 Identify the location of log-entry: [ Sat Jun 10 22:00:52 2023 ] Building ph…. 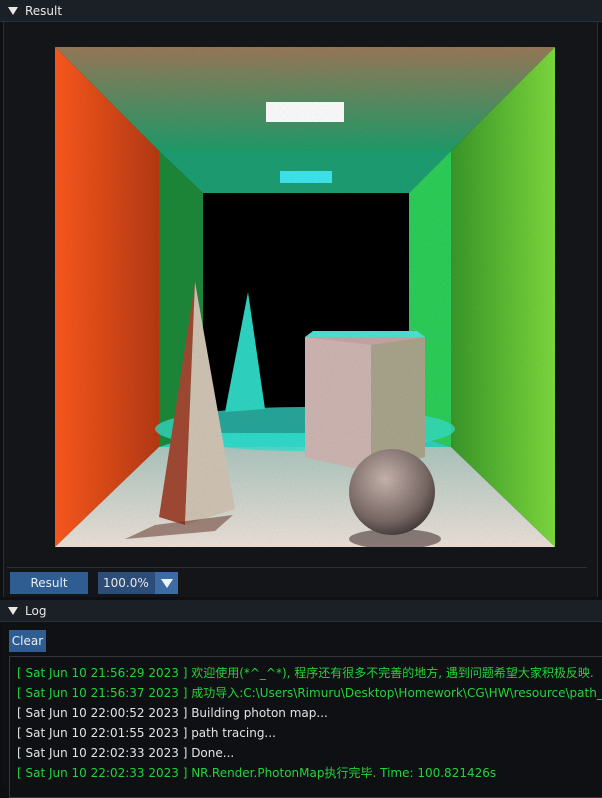
(172, 713).